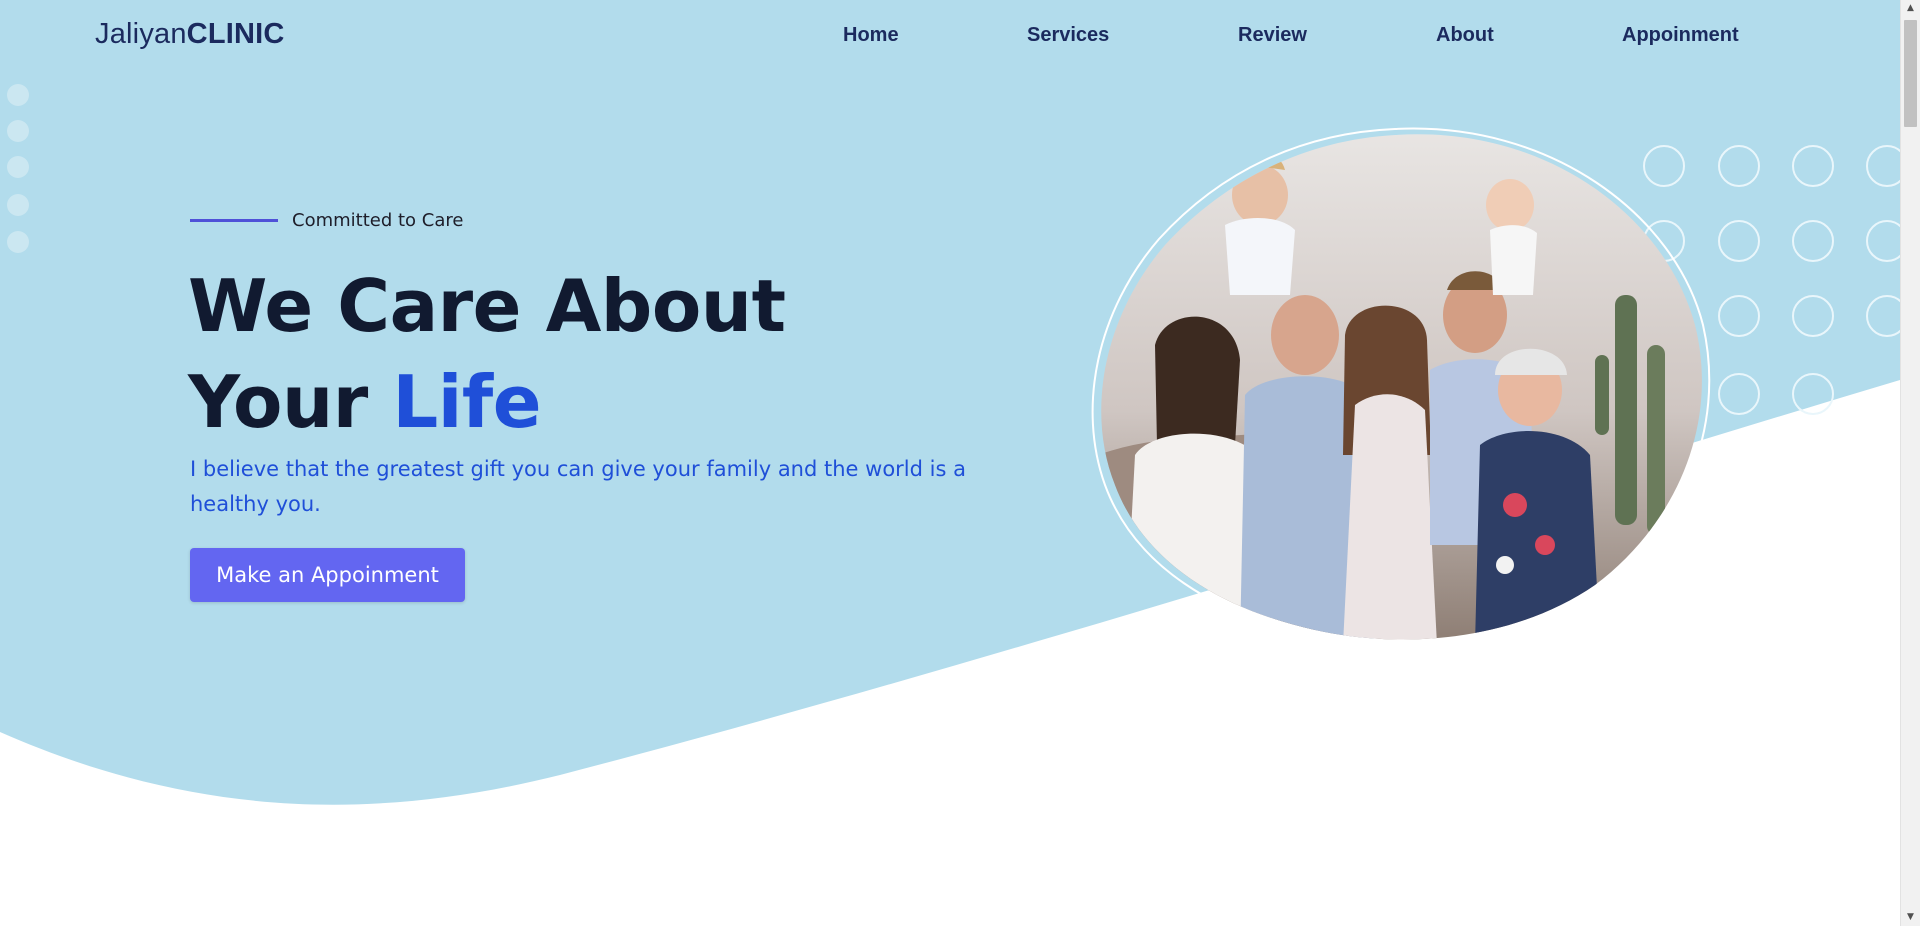  I want to click on brand-logo: JaliyanCLINIC, so click(190, 34).